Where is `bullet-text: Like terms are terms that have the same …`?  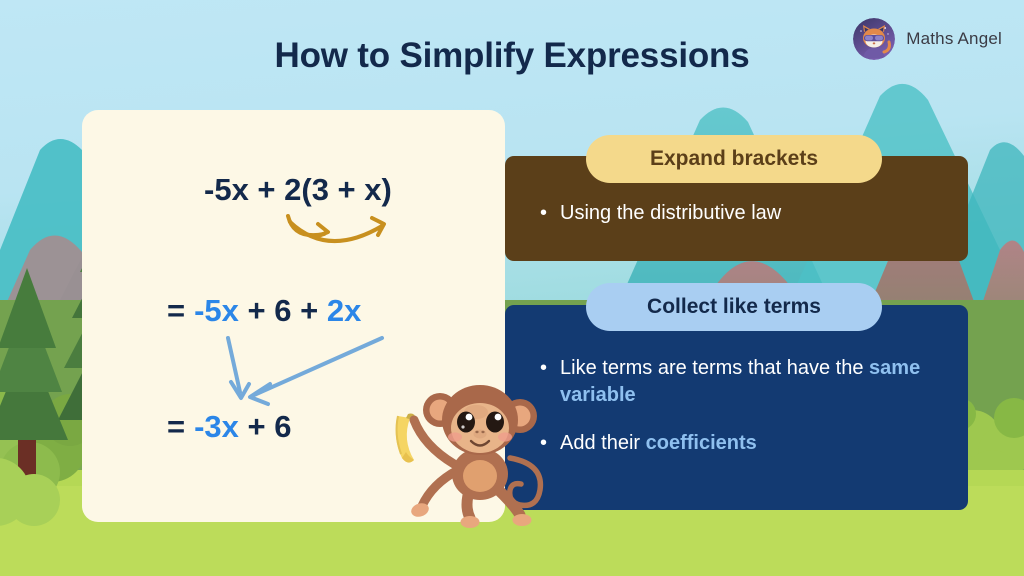 bullet-text: Like terms are terms that have the same … is located at coordinates (740, 381).